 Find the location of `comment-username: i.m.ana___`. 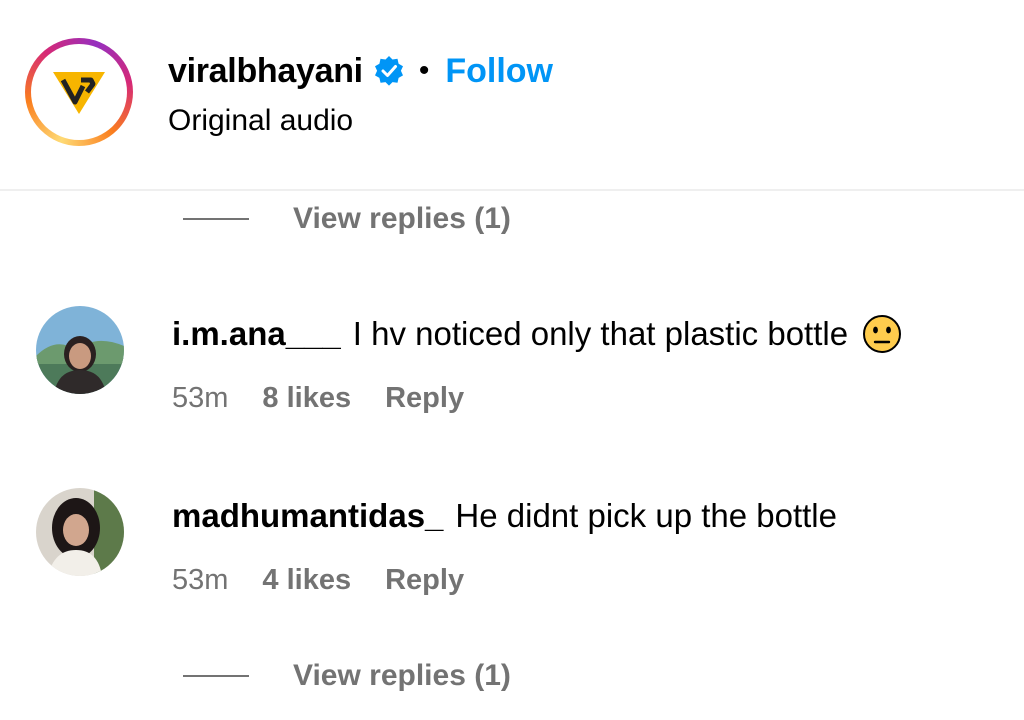

comment-username: i.m.ana___ is located at coordinates (256, 334).